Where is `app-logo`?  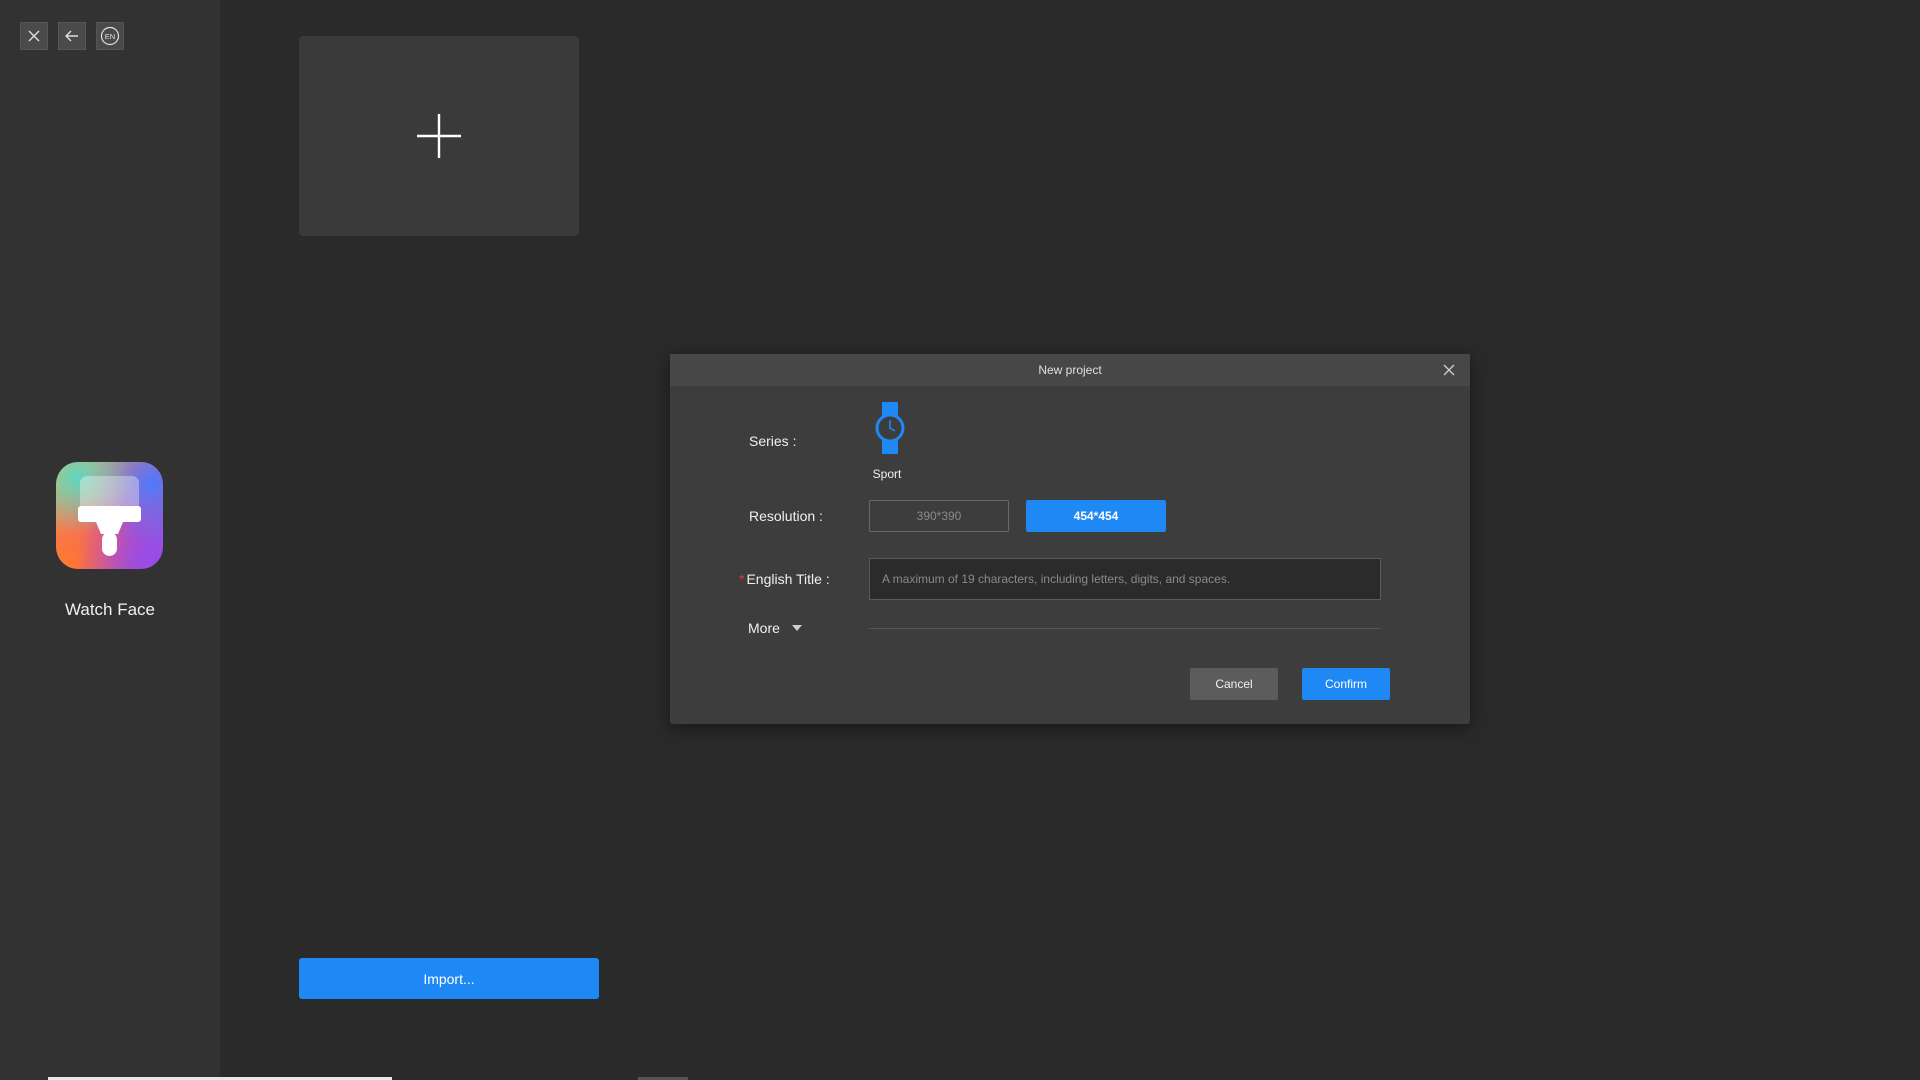
app-logo is located at coordinates (109, 515).